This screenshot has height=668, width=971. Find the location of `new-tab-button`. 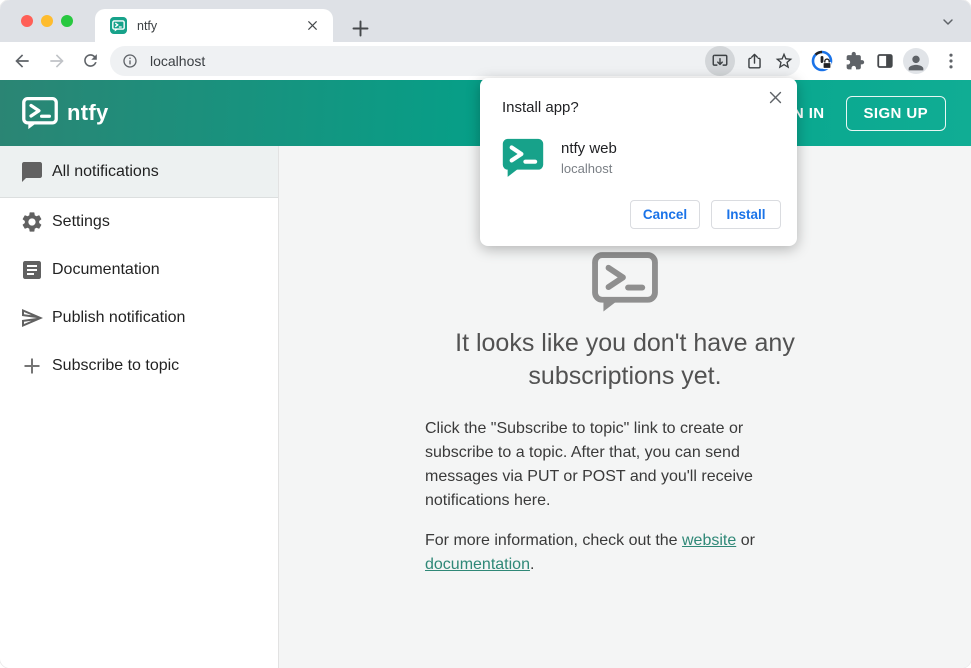

new-tab-button is located at coordinates (360, 28).